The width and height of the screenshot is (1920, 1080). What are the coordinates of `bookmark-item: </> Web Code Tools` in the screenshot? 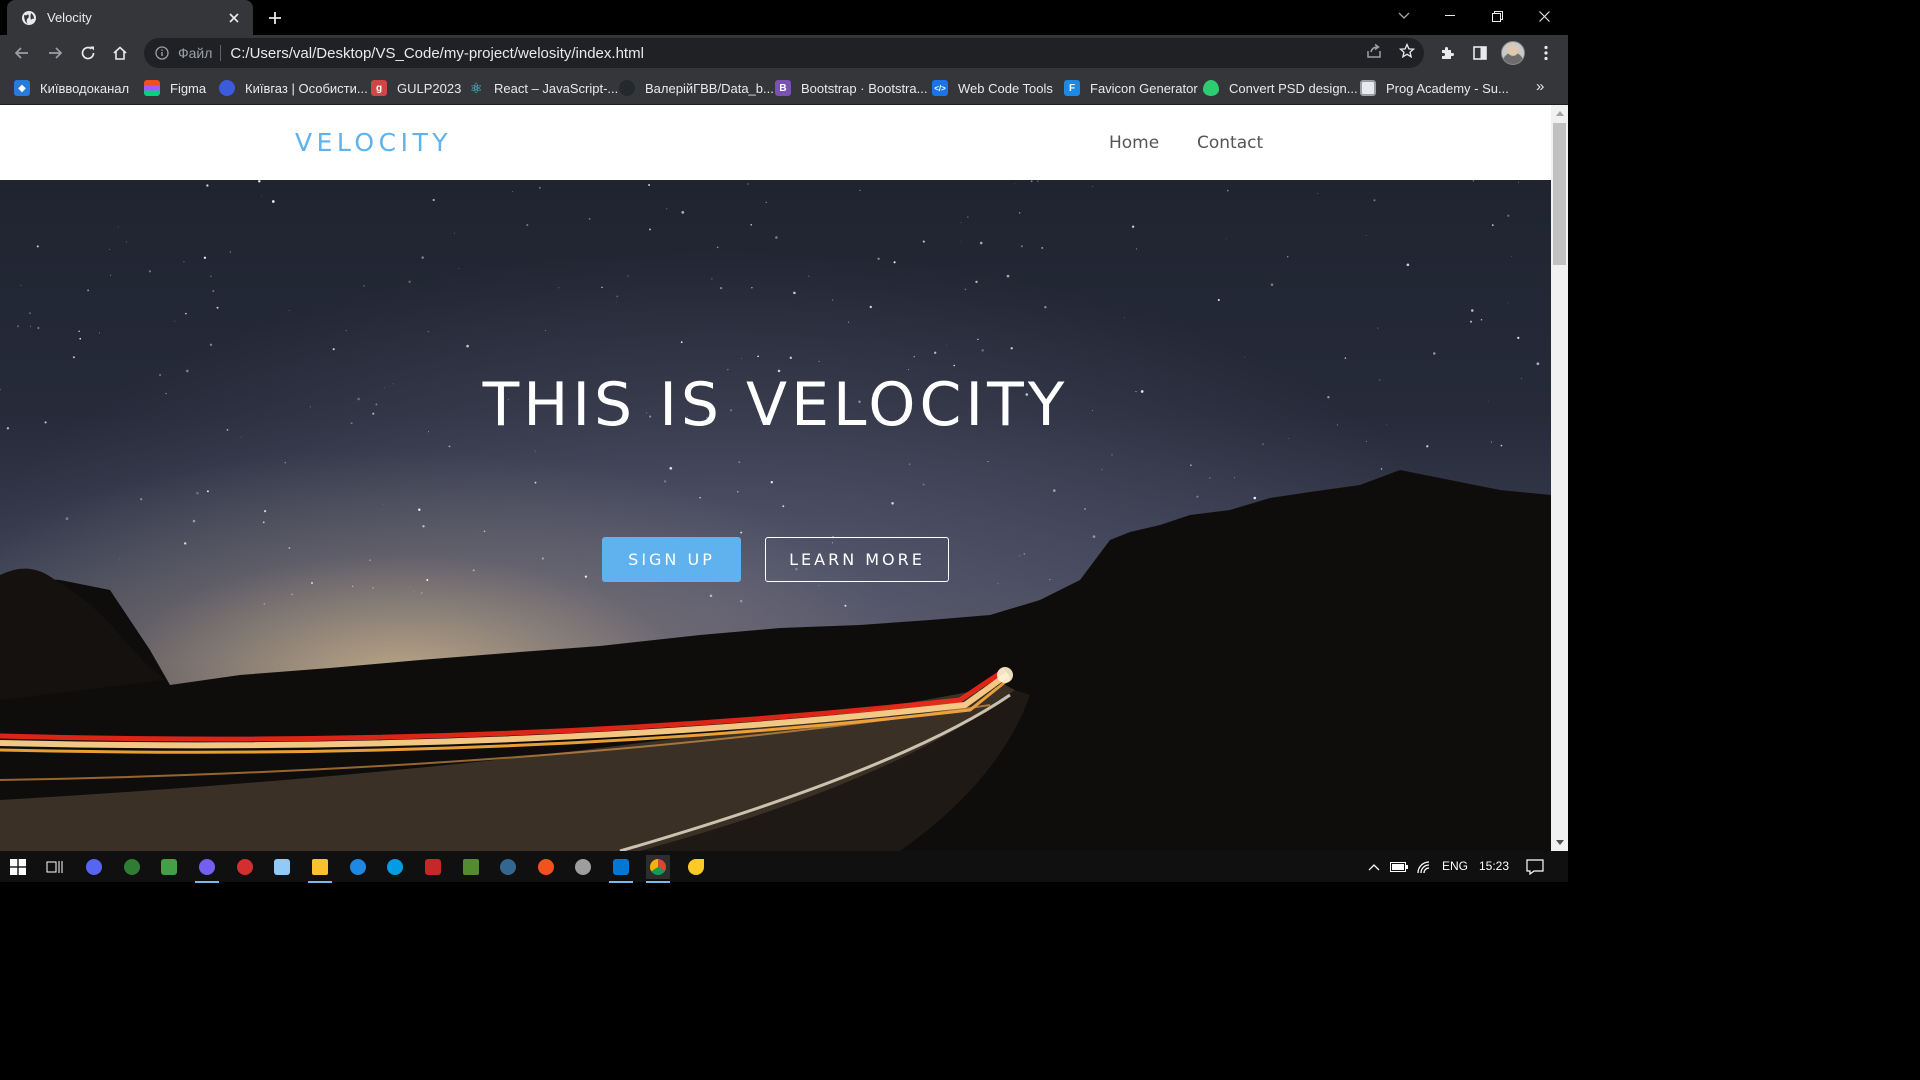 It's located at (992, 88).